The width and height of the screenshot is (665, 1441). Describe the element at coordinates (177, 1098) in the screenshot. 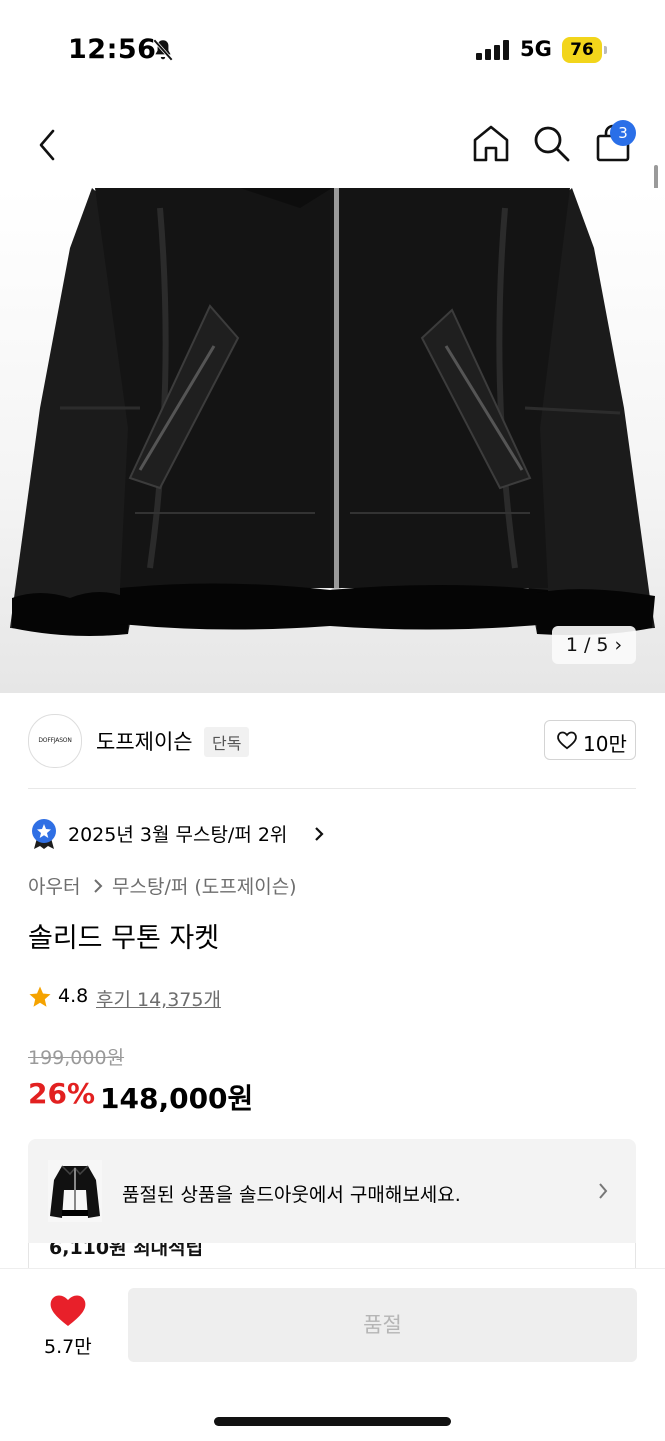

I see `sale-price: 148,000원` at that location.